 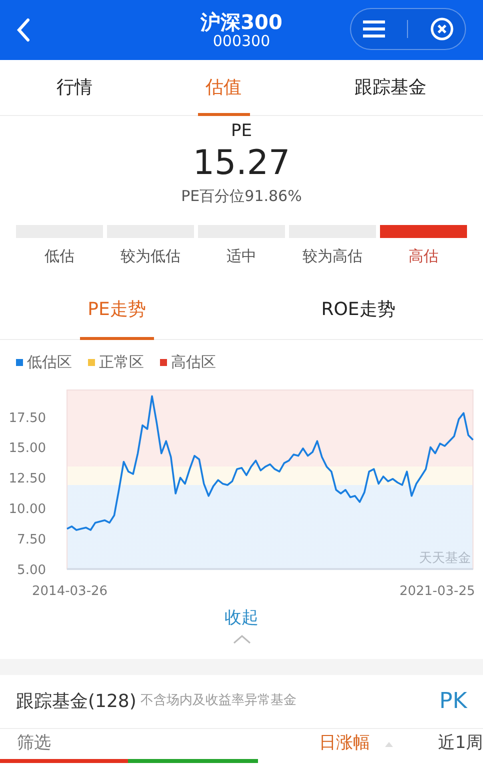 I want to click on index-code: 000300, so click(x=242, y=41).